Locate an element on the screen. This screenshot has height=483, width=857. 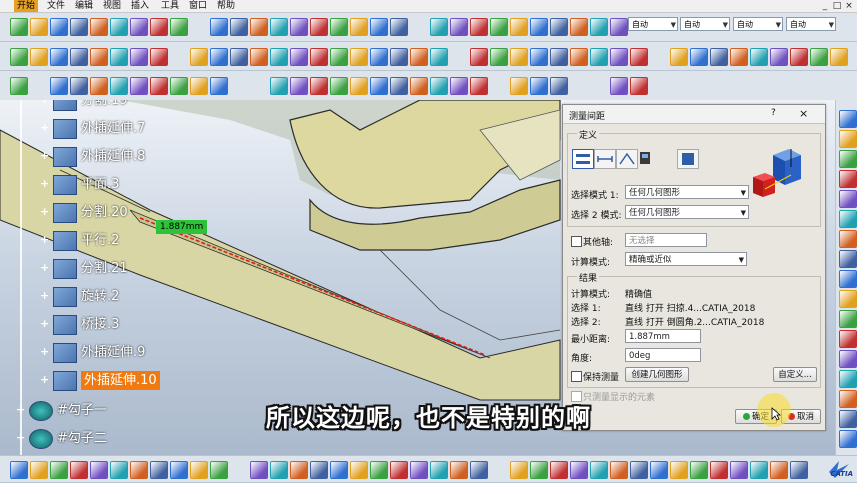
create-geometry-button: 创建几何图形 is located at coordinates (657, 374).